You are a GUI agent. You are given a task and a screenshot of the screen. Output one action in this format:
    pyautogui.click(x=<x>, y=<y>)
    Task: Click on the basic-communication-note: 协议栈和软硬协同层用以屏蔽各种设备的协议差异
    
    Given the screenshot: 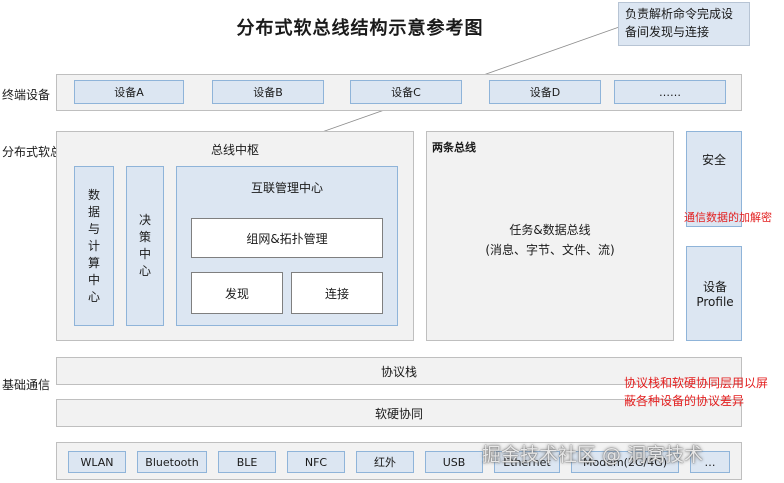 What is the action you would take?
    pyautogui.click(x=696, y=392)
    